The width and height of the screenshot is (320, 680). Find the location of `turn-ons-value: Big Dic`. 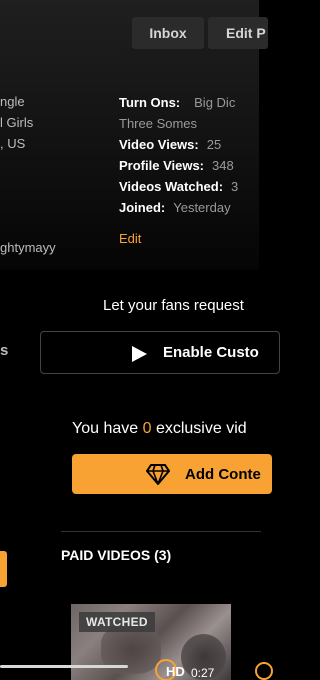

turn-ons-value: Big Dic is located at coordinates (215, 102).